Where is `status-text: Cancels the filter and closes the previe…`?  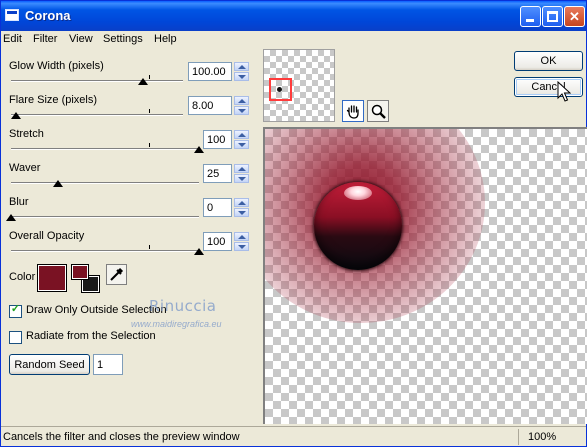 status-text: Cancels the filter and closes the previe… is located at coordinates (121, 437).